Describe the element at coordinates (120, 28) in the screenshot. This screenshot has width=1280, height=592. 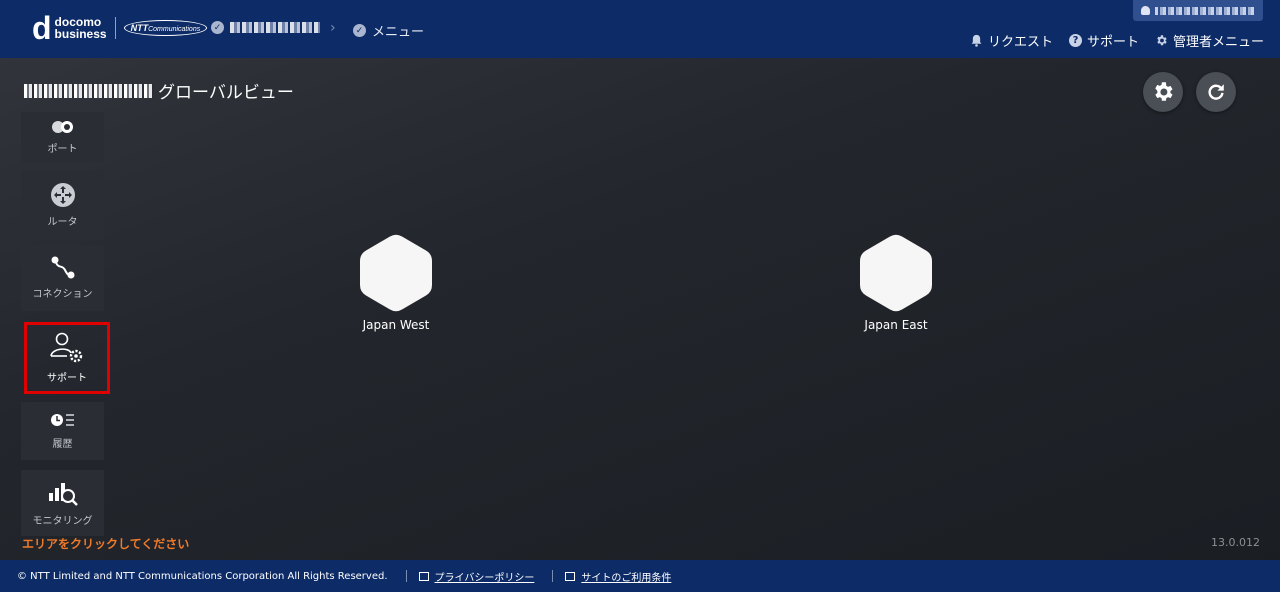
I see `docomo-business-logo: d docomo business NTTCommunications` at that location.